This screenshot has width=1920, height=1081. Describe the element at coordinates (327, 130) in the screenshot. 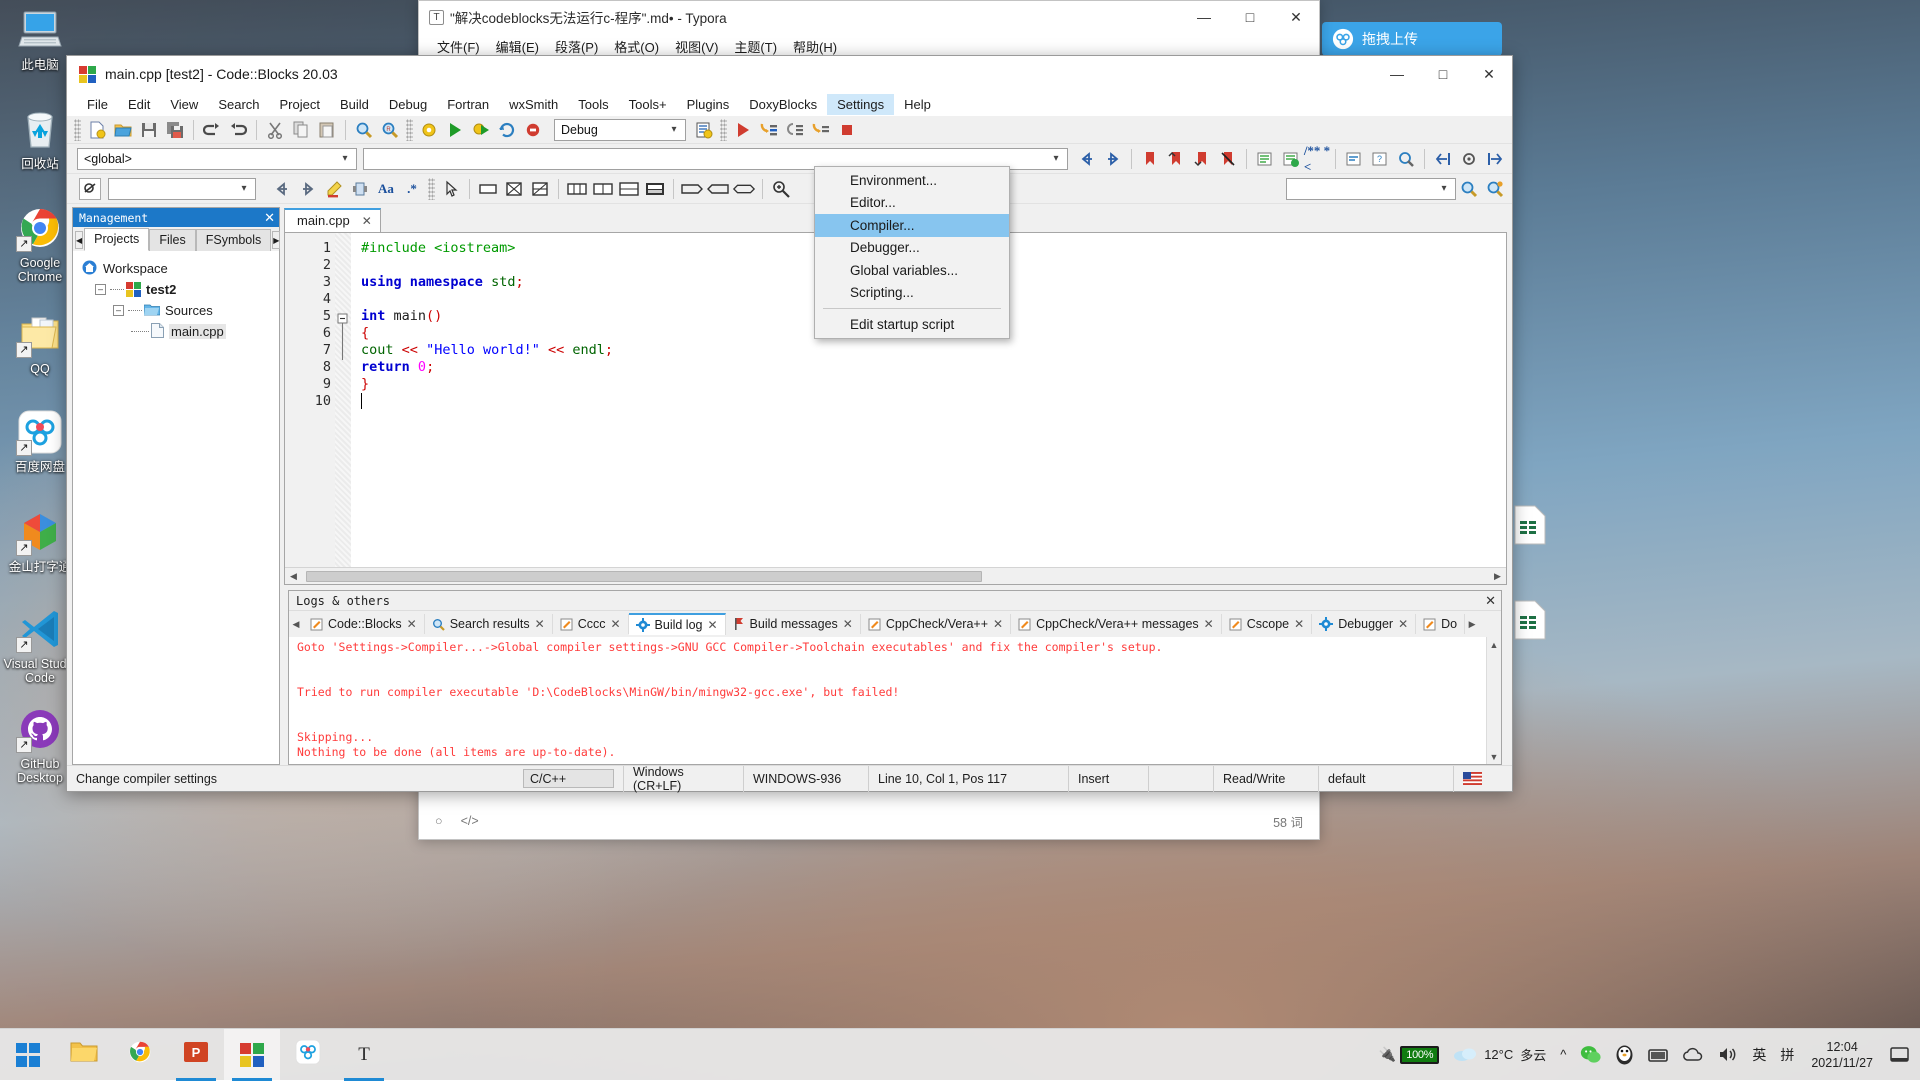

I see `paste-icon` at that location.